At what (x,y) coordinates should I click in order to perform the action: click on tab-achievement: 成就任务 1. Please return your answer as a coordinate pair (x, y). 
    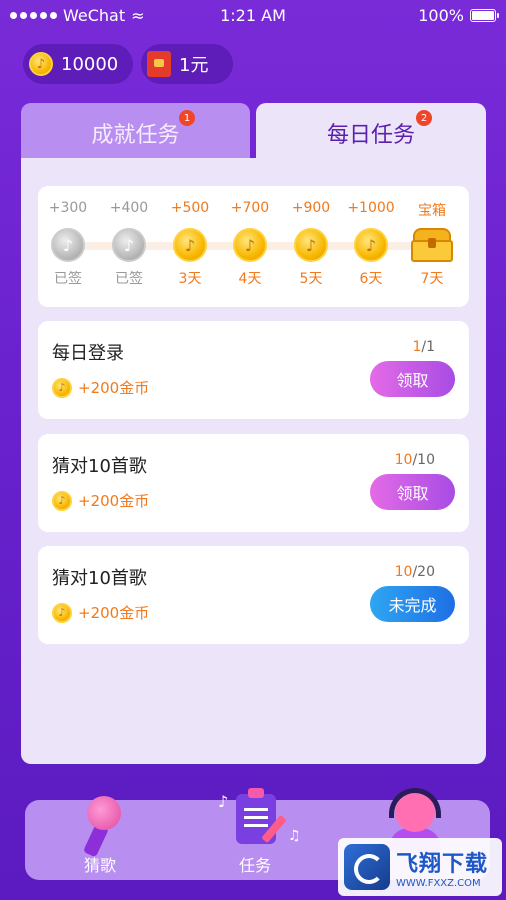
    Looking at the image, I should click on (135, 133).